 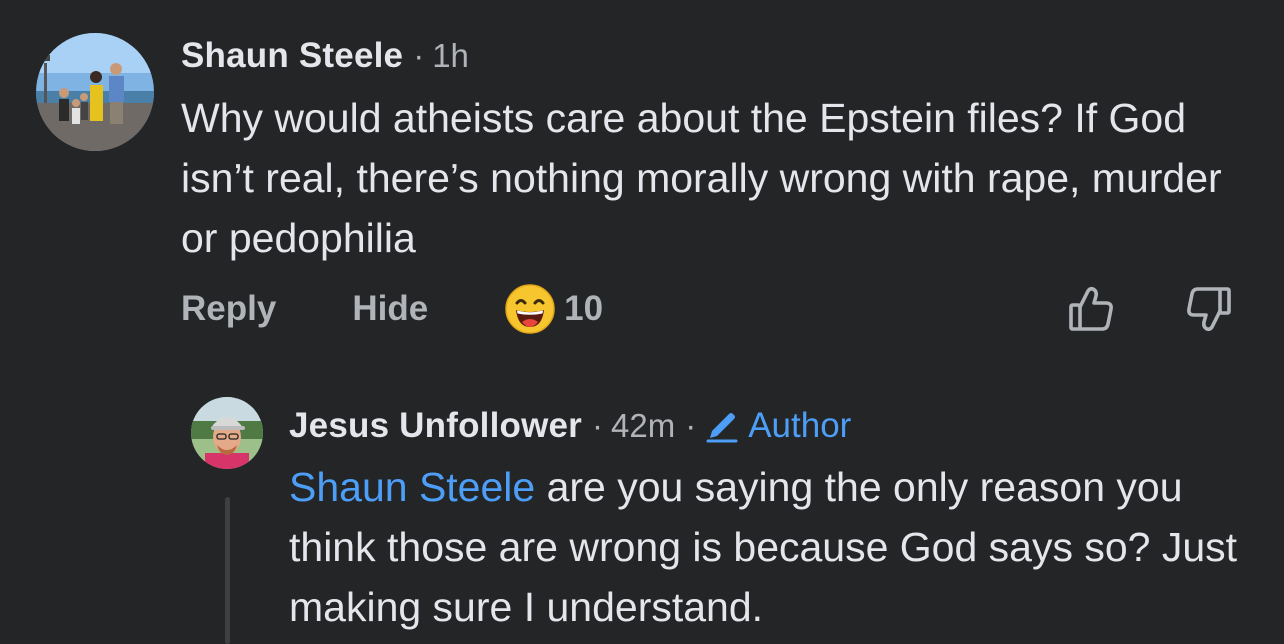 What do you see at coordinates (227, 570) in the screenshot?
I see `thread-connector-line` at bounding box center [227, 570].